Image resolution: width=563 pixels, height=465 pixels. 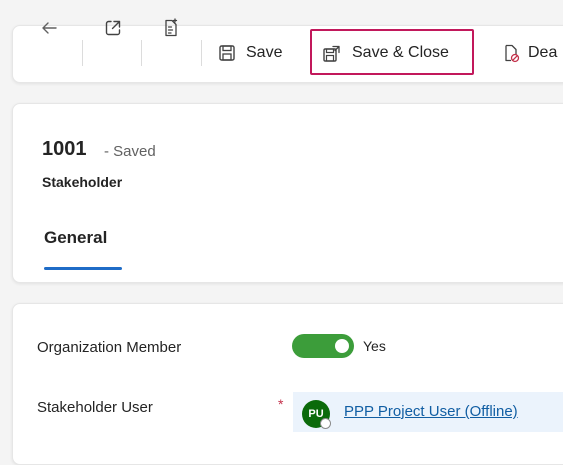 I want to click on record-save-status: - Saved, so click(x=130, y=151).